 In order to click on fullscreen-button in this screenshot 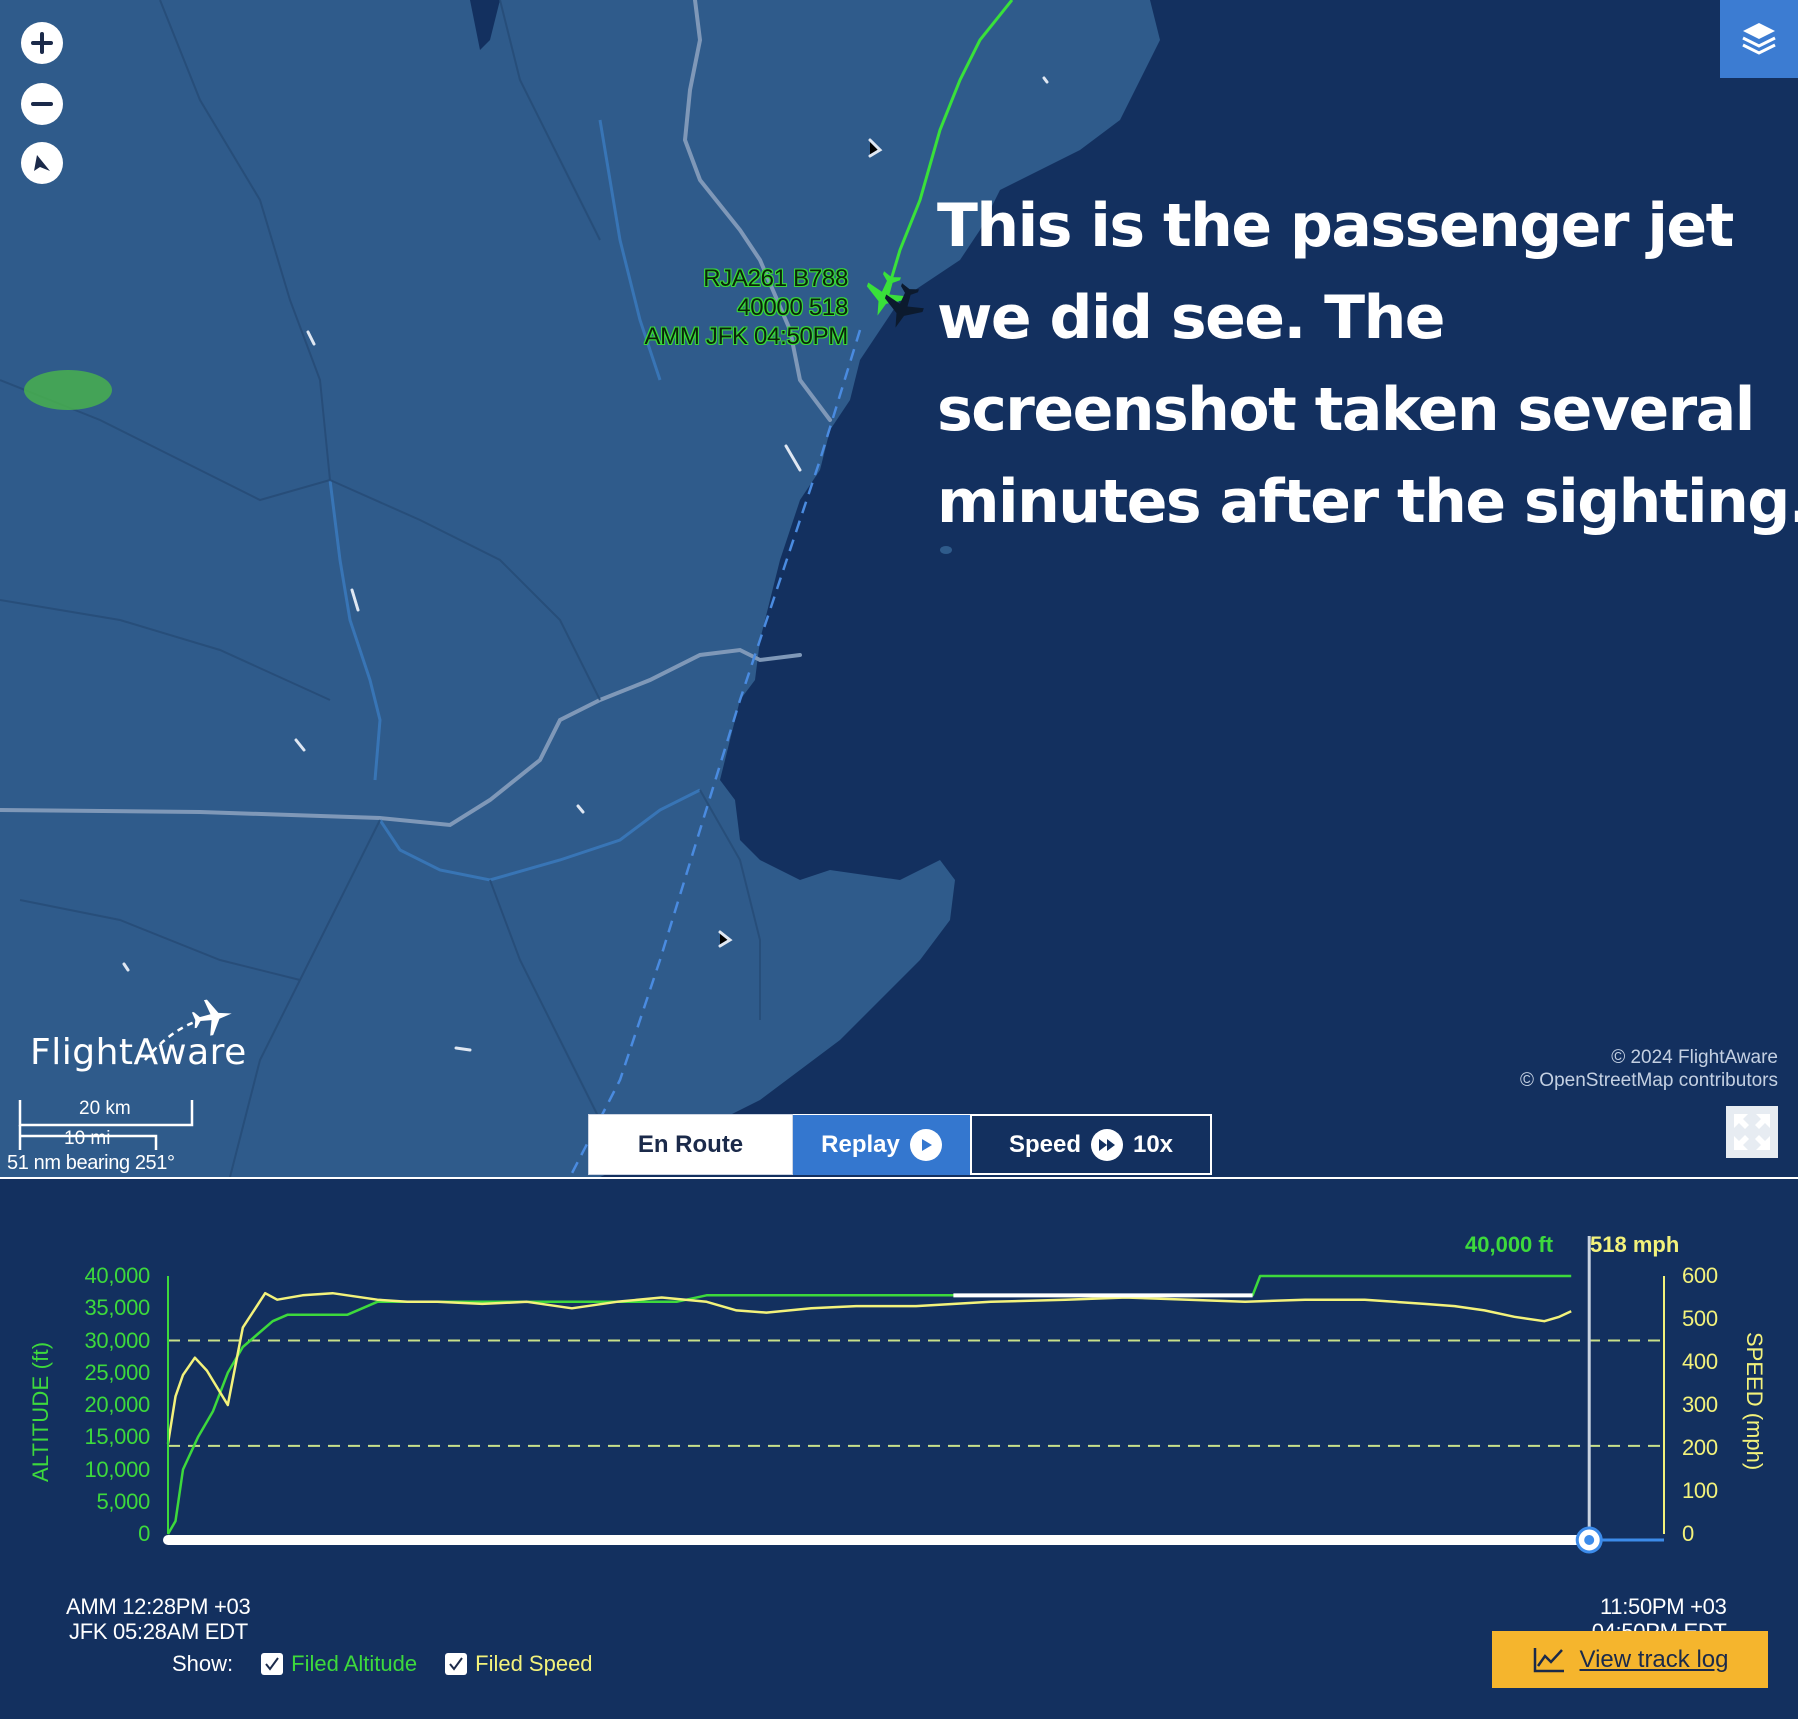, I will do `click(1752, 1132)`.